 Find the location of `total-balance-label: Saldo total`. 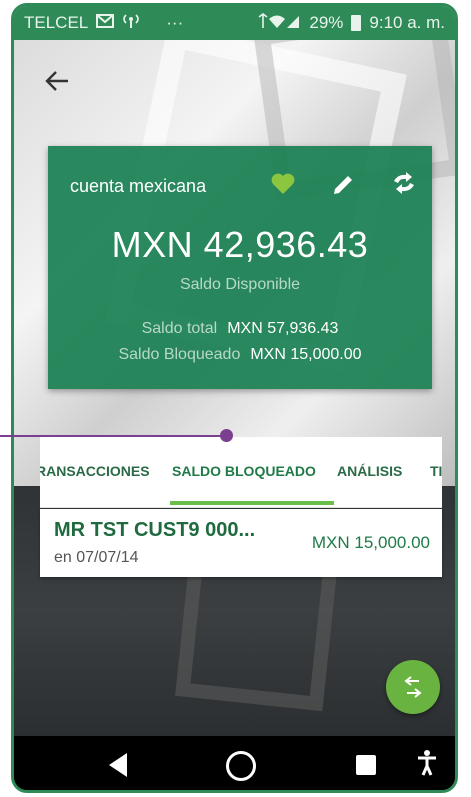

total-balance-label: Saldo total is located at coordinates (179, 328).